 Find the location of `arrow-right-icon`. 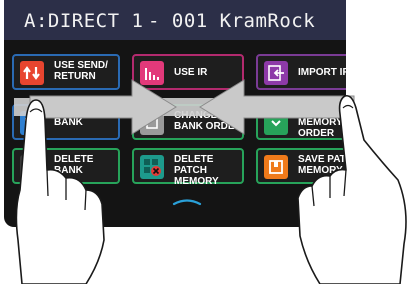

arrow-right-icon is located at coordinates (103, 107).